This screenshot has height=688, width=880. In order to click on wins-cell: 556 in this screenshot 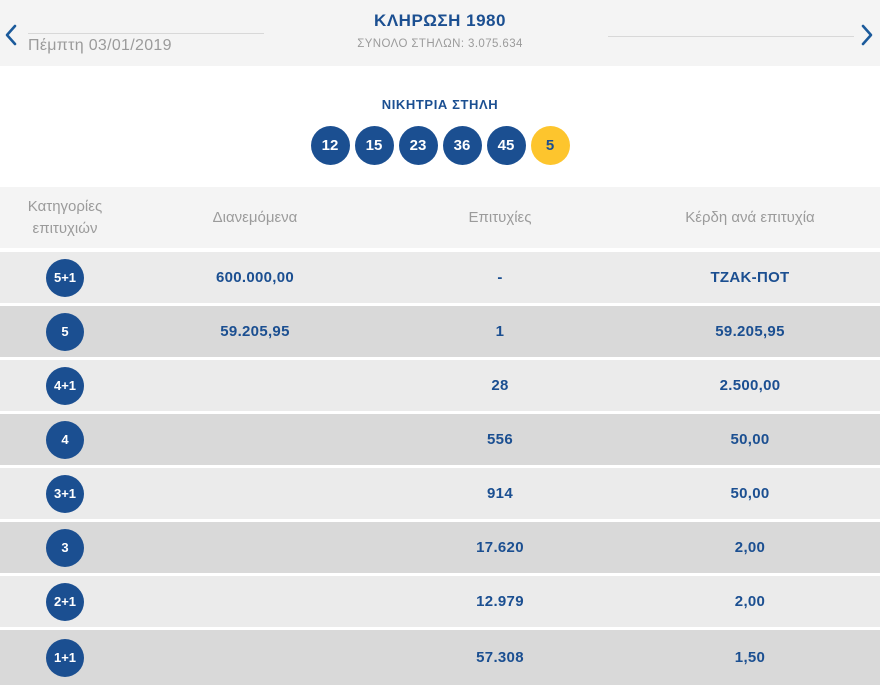, I will do `click(500, 439)`.